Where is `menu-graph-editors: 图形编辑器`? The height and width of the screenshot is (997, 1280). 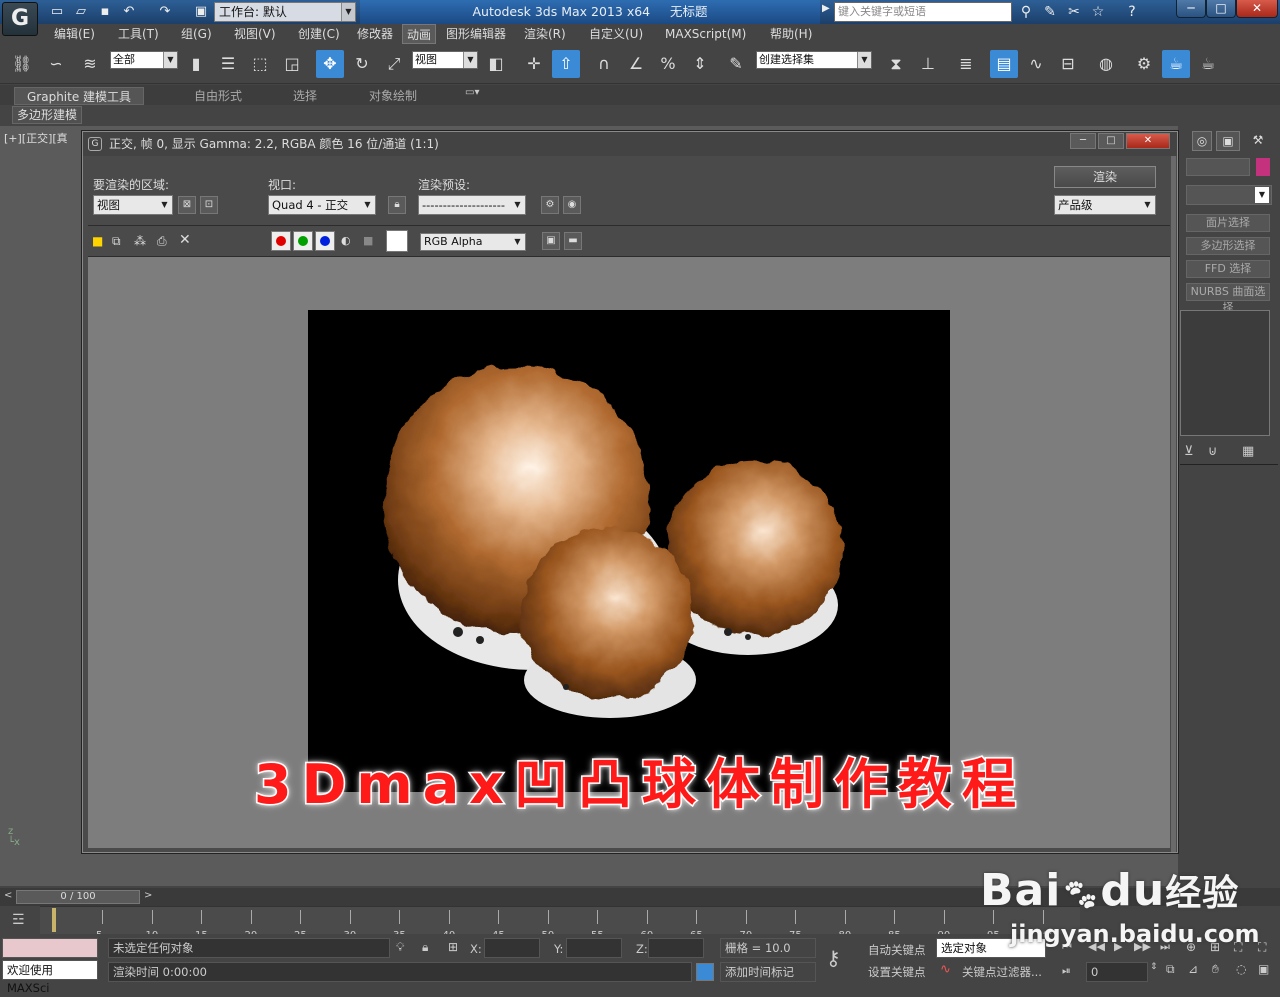 menu-graph-editors: 图形编辑器 is located at coordinates (476, 34).